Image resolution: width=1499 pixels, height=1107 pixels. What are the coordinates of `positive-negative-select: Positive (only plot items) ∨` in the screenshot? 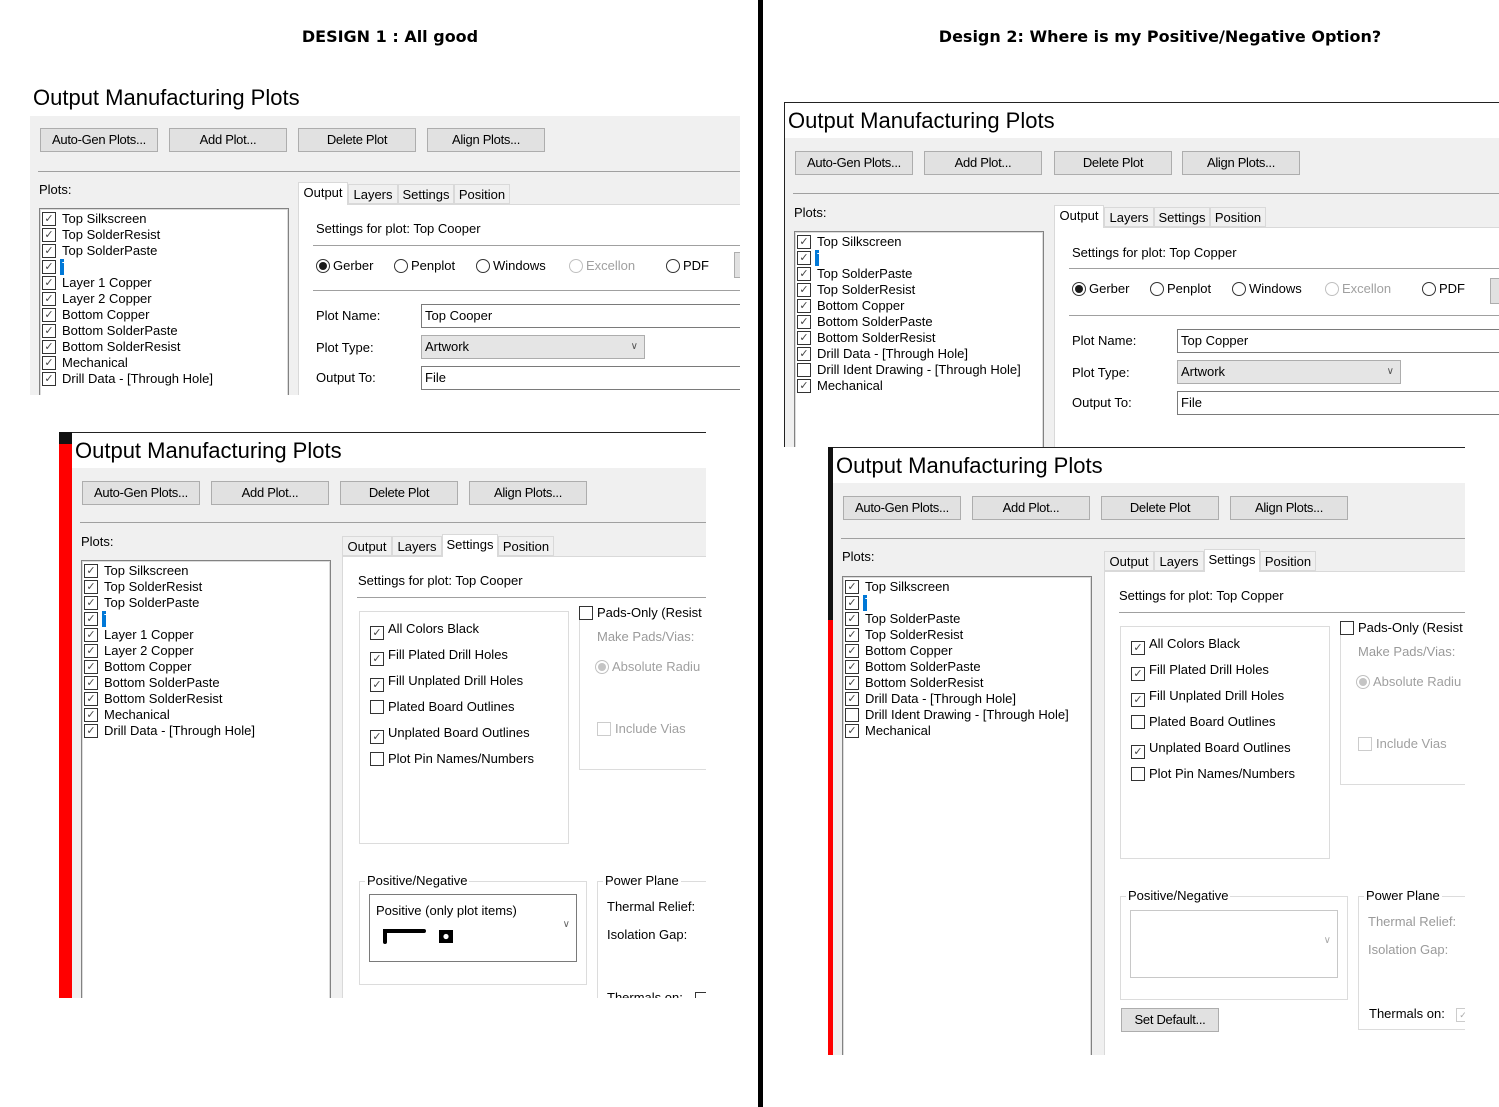 It's located at (473, 928).